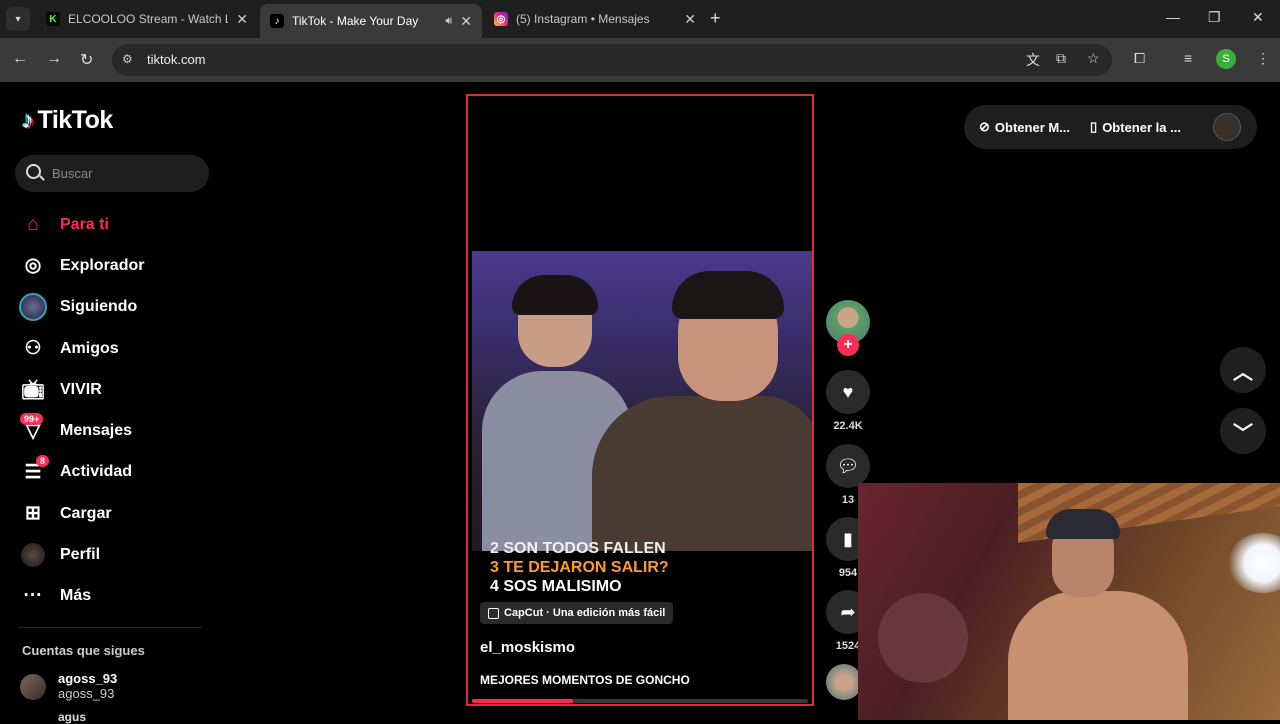 Image resolution: width=1280 pixels, height=724 pixels. I want to click on chevron-down-icon: ﹀, so click(1243, 433).